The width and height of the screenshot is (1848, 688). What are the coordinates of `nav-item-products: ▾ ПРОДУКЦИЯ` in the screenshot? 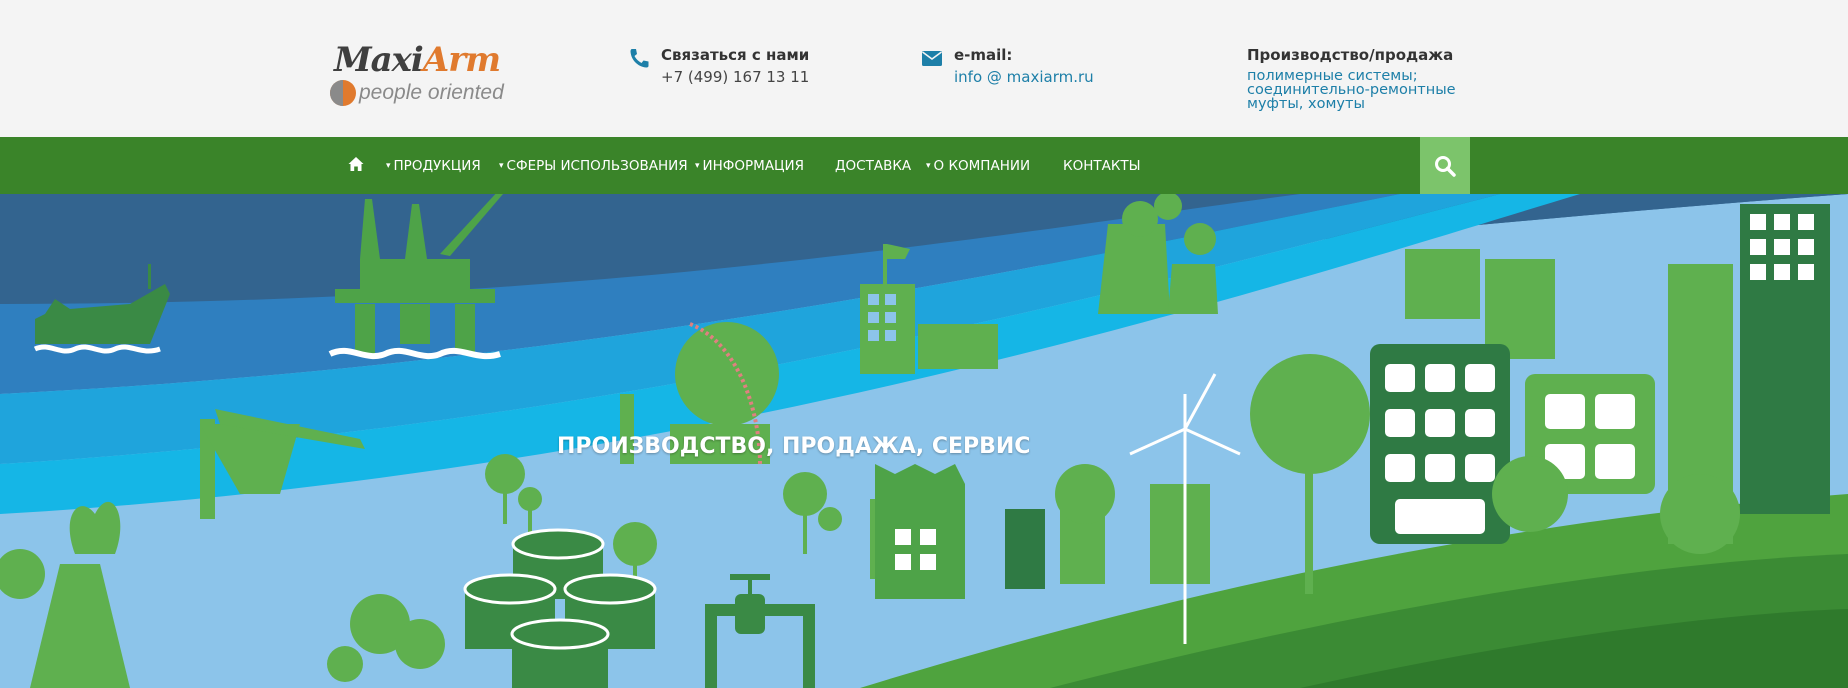 It's located at (433, 165).